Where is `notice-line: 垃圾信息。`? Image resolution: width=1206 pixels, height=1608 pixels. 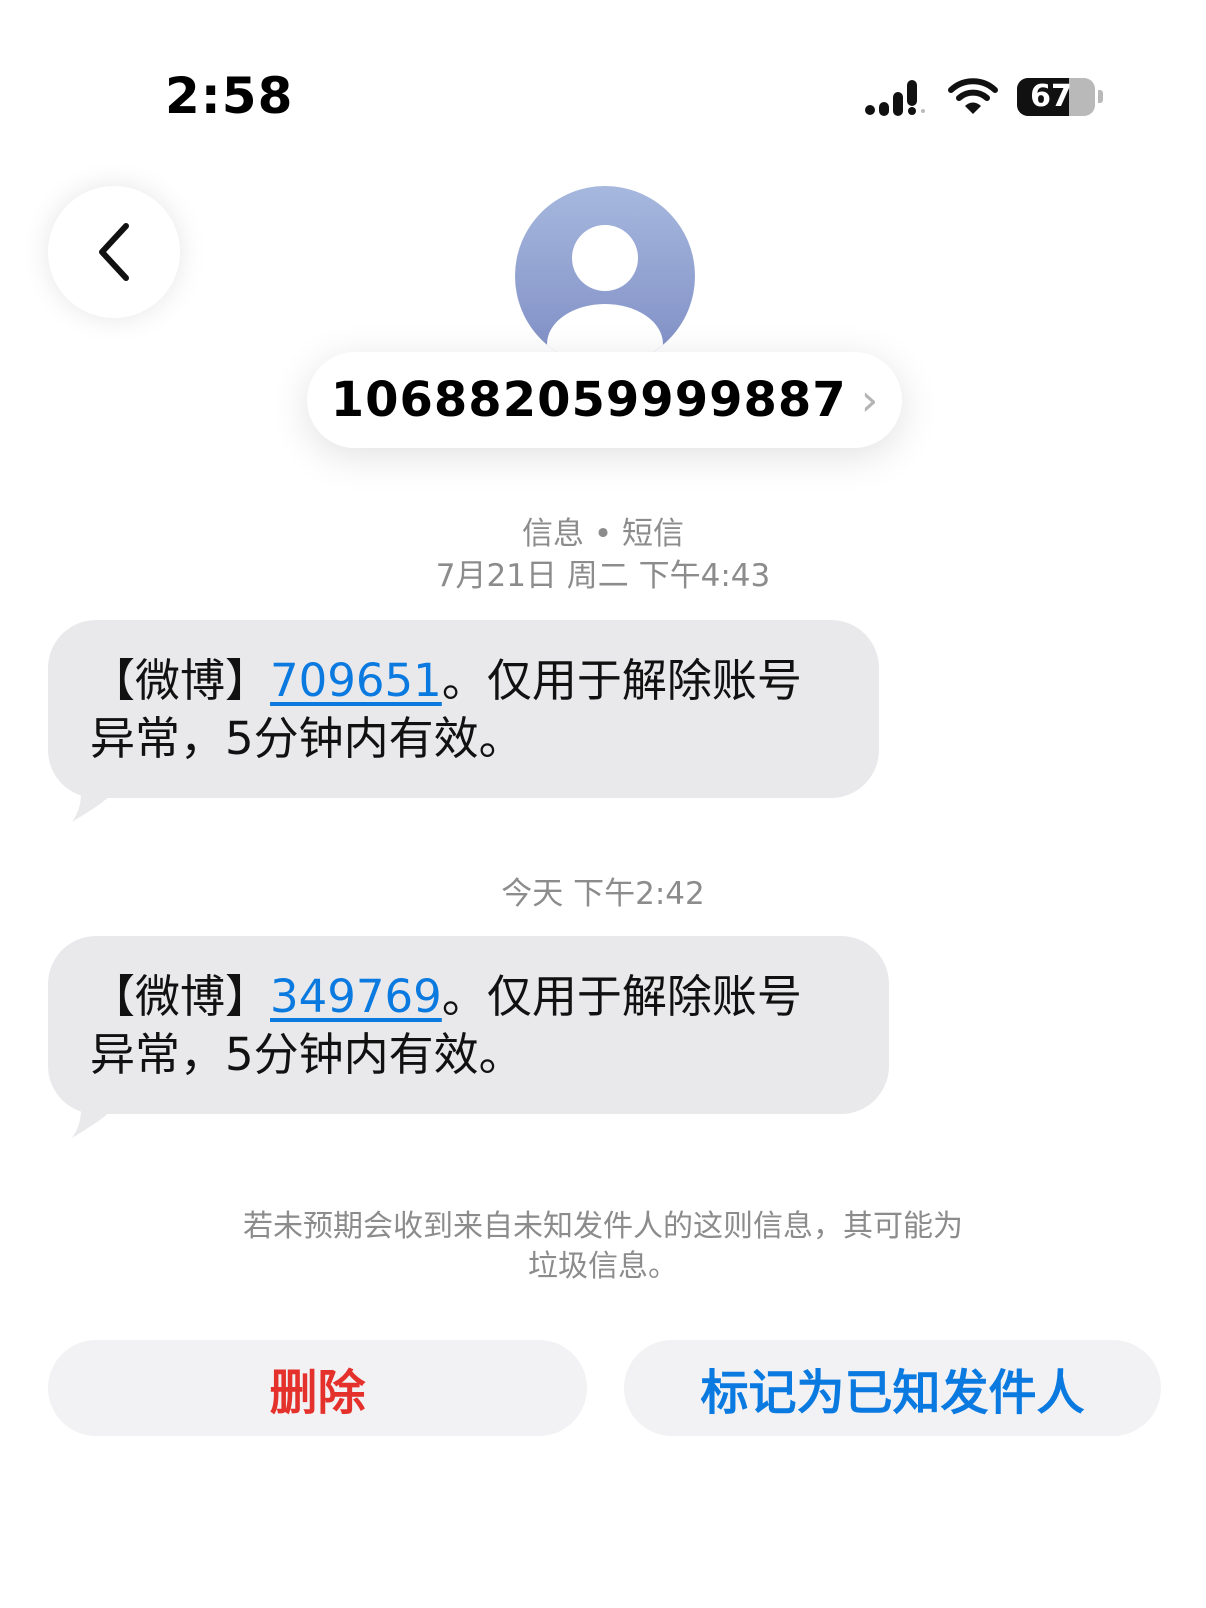
notice-line: 垃圾信息。 is located at coordinates (603, 1266).